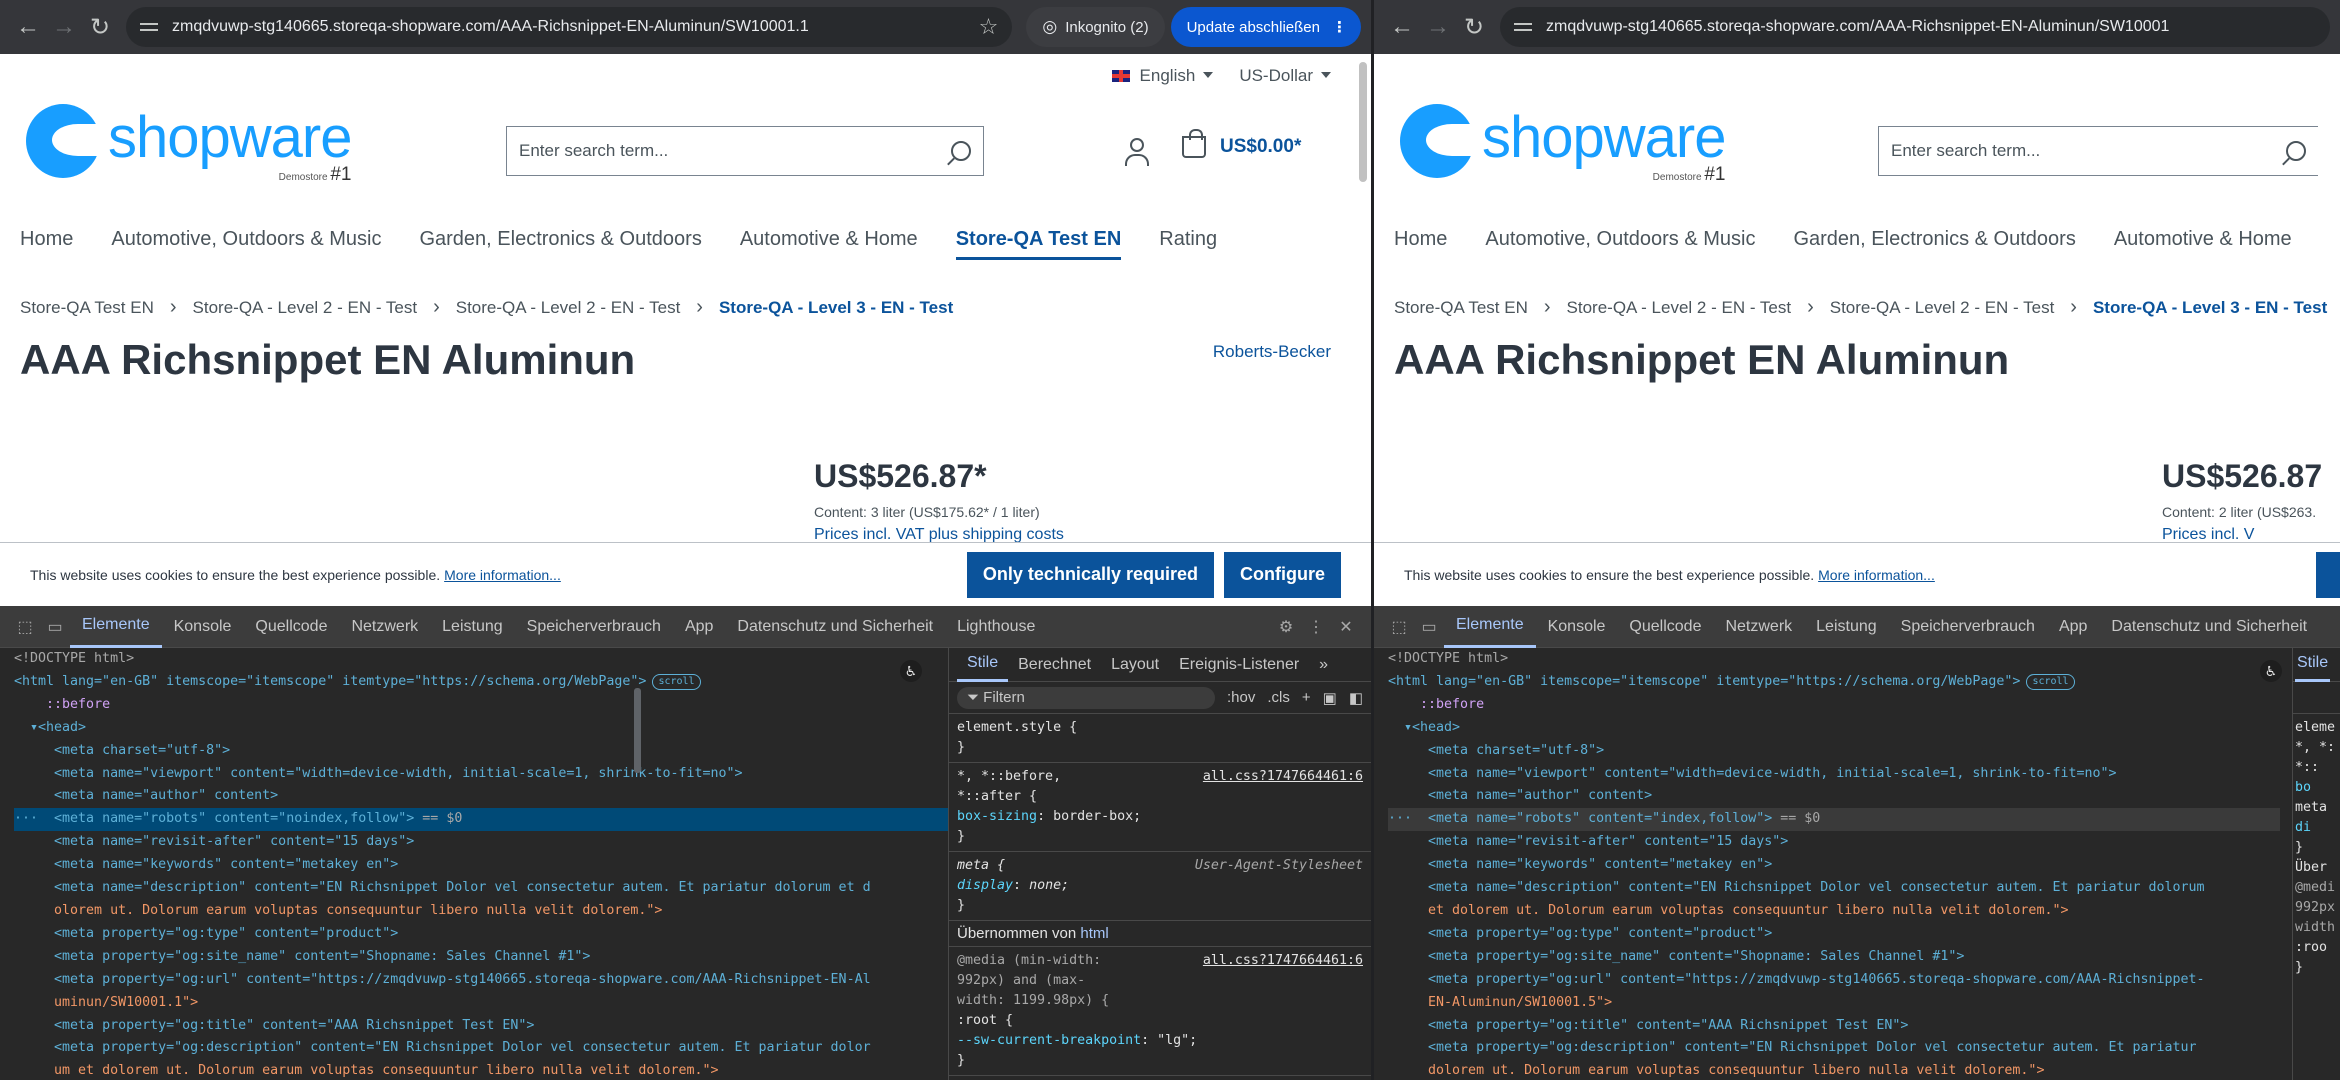 Image resolution: width=2340 pixels, height=1080 pixels. What do you see at coordinates (1286, 627) in the screenshot?
I see `settings-gear-icon: ⚙` at bounding box center [1286, 627].